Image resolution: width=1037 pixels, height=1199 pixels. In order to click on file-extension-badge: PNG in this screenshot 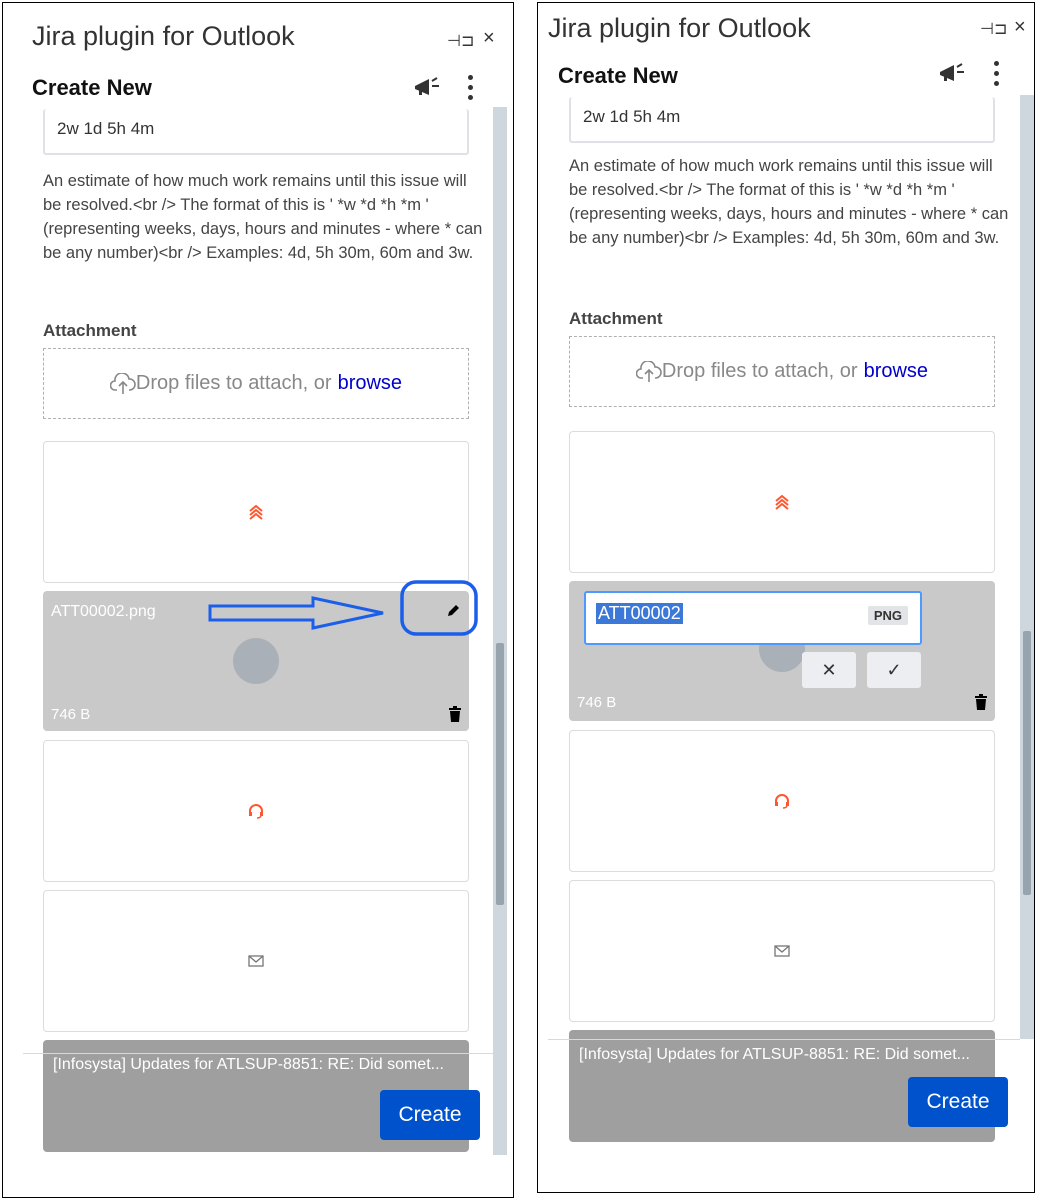, I will do `click(887, 615)`.